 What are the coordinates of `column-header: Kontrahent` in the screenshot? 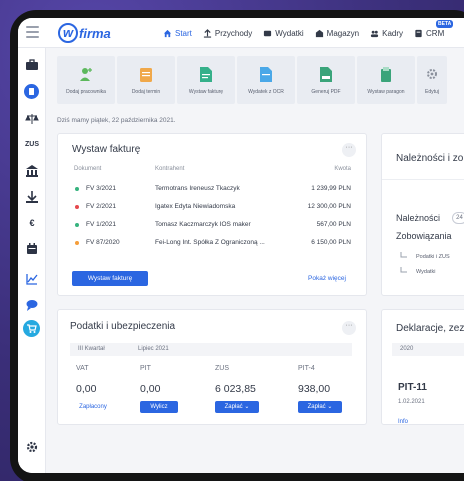 It's located at (170, 169).